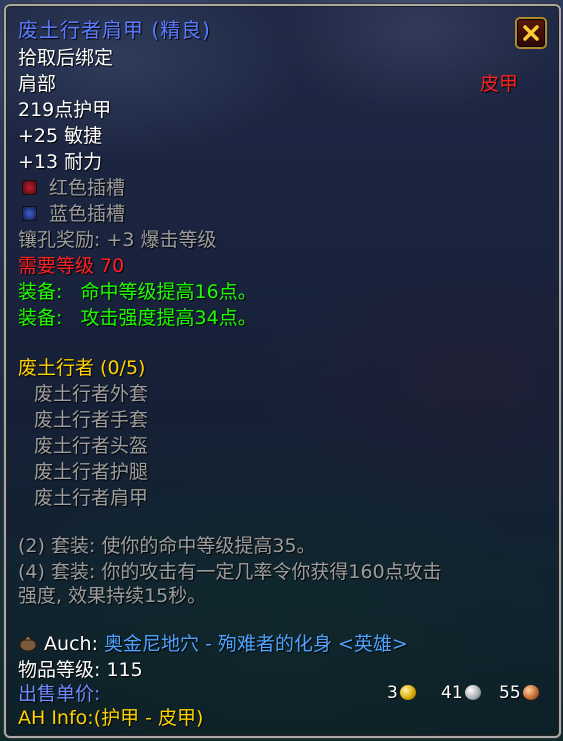  What do you see at coordinates (65, 110) in the screenshot?
I see `armor-value: 219点护甲` at bounding box center [65, 110].